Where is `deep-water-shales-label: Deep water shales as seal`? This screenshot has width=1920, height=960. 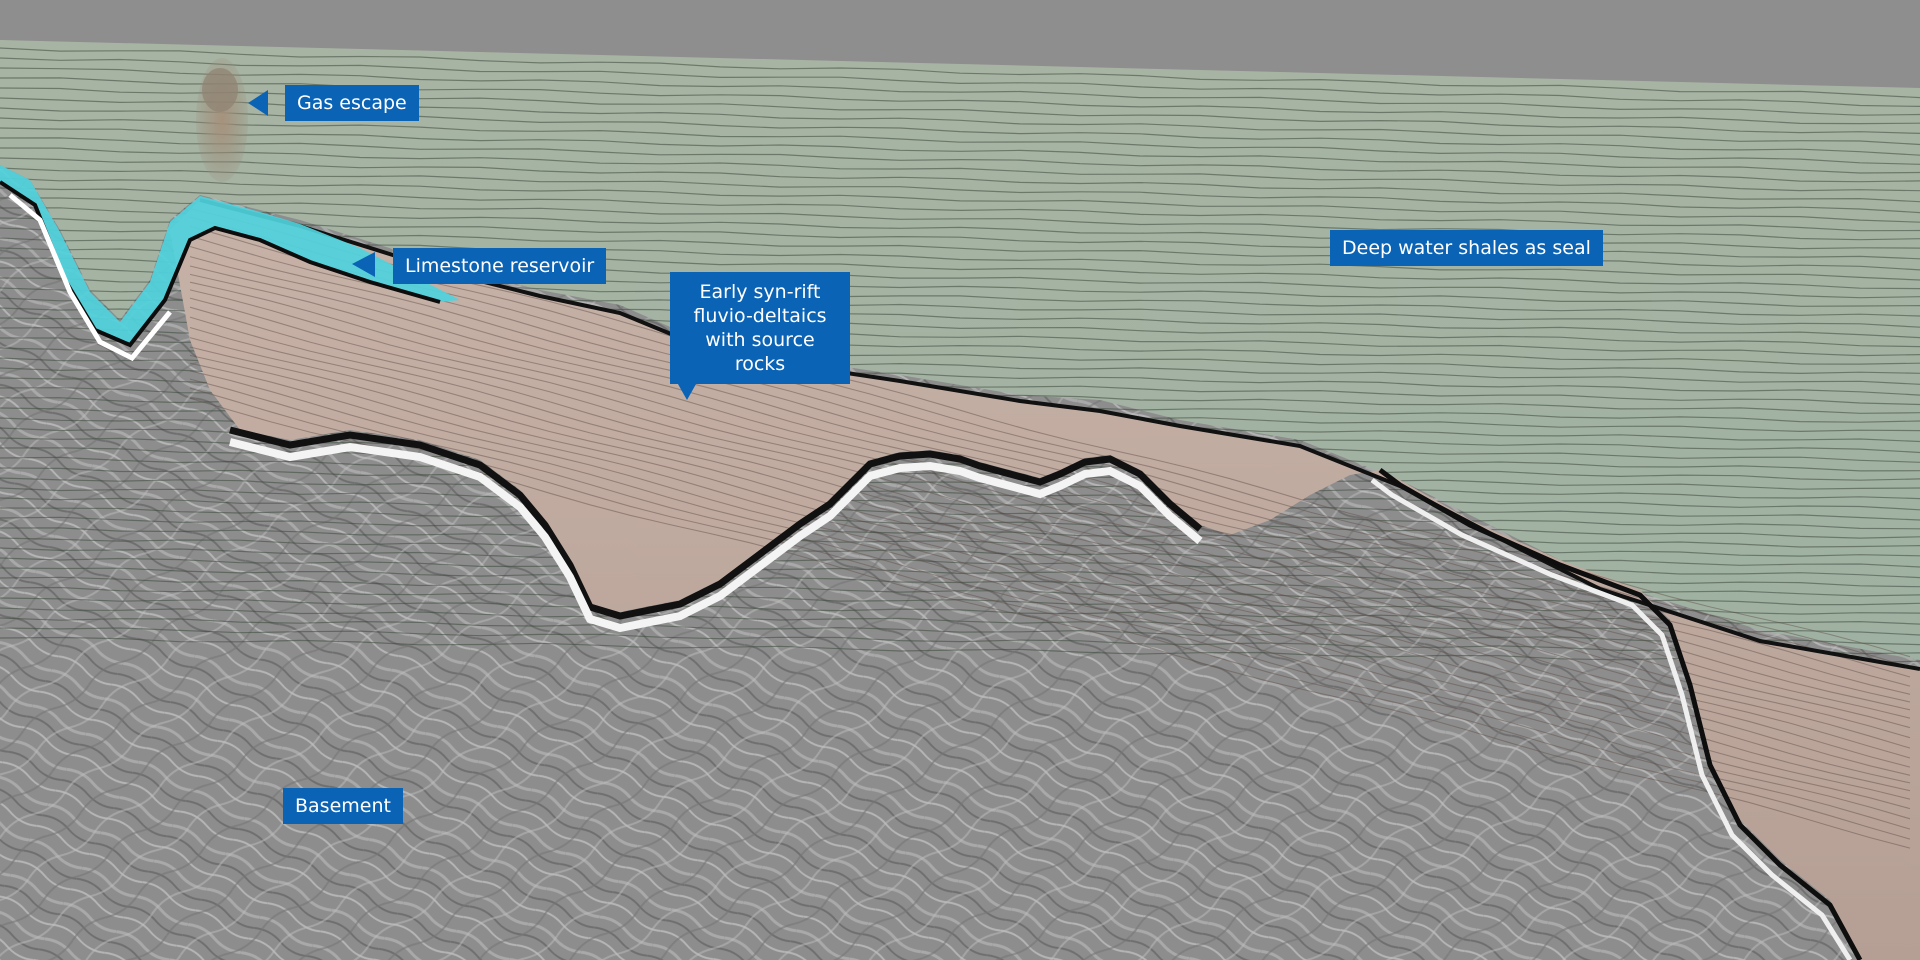
deep-water-shales-label: Deep water shales as seal is located at coordinates (1466, 248).